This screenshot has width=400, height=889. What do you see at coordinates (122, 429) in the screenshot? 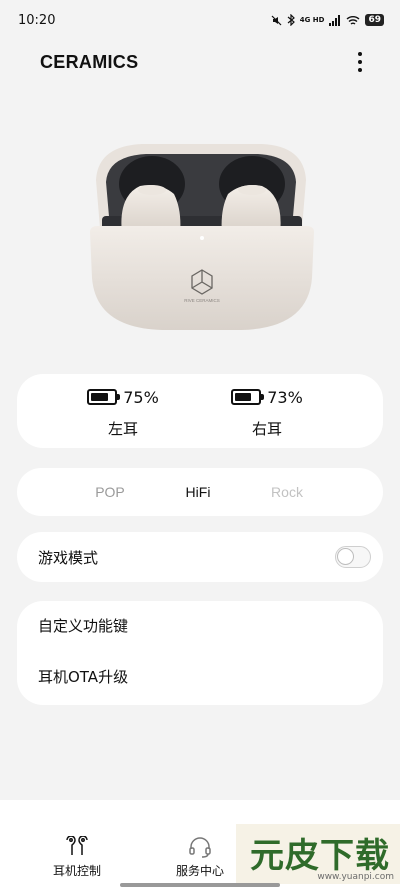
I see `left-earbud-label: 左耳` at bounding box center [122, 429].